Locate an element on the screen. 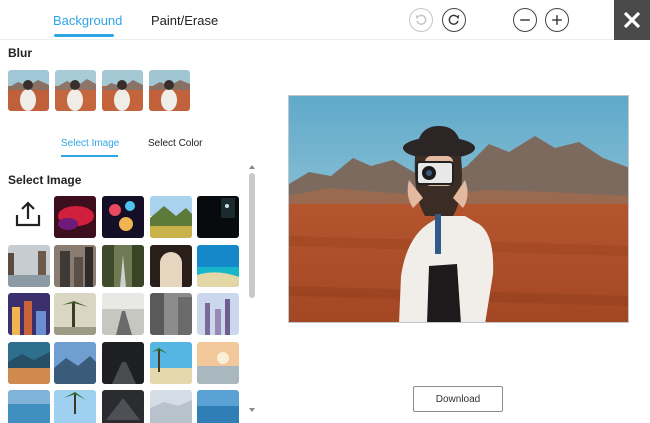 The width and height of the screenshot is (650, 423). city-buildings-image is located at coordinates (75, 266).